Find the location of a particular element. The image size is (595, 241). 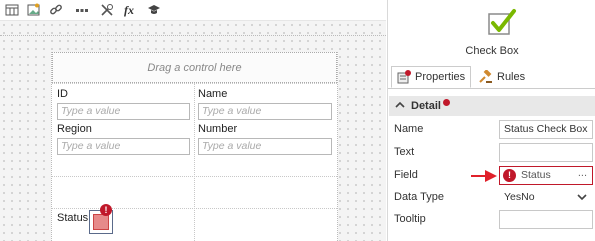

tab-properties-label: Properties is located at coordinates (440, 77).